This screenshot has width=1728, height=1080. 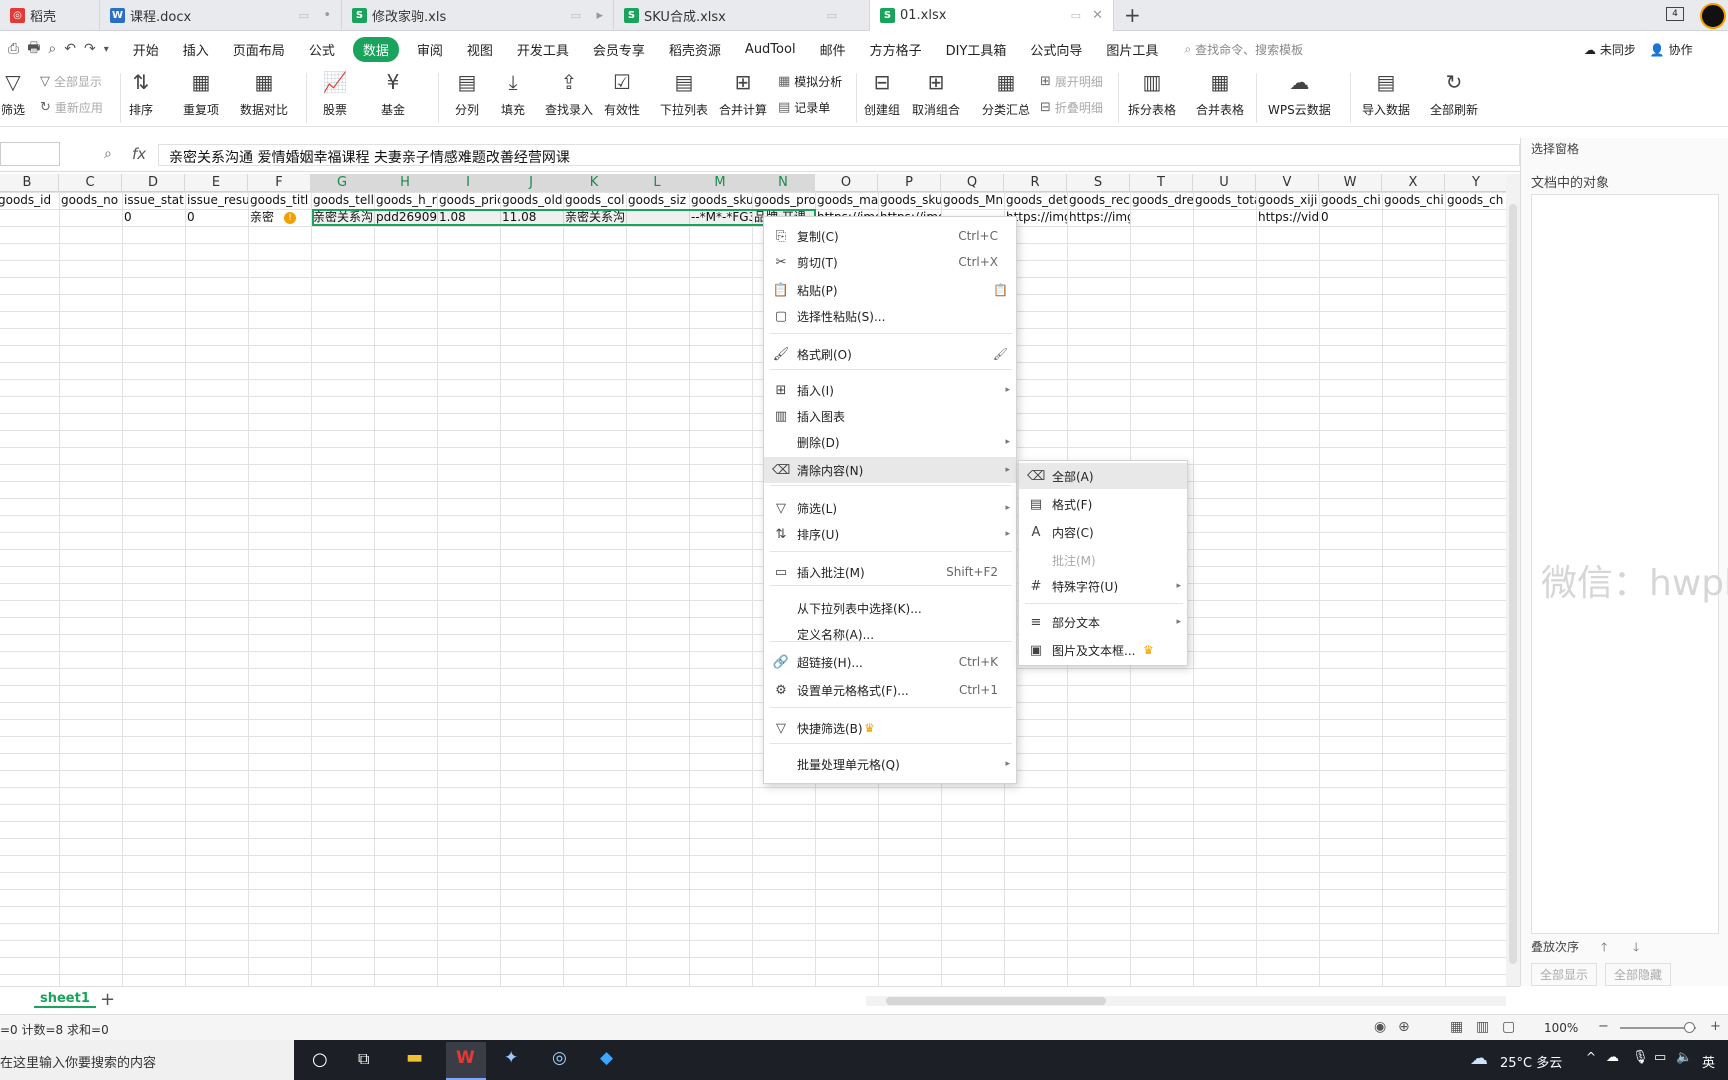 I want to click on wps-cloud-data-button: ☁ WPS云数据, so click(x=1299, y=93).